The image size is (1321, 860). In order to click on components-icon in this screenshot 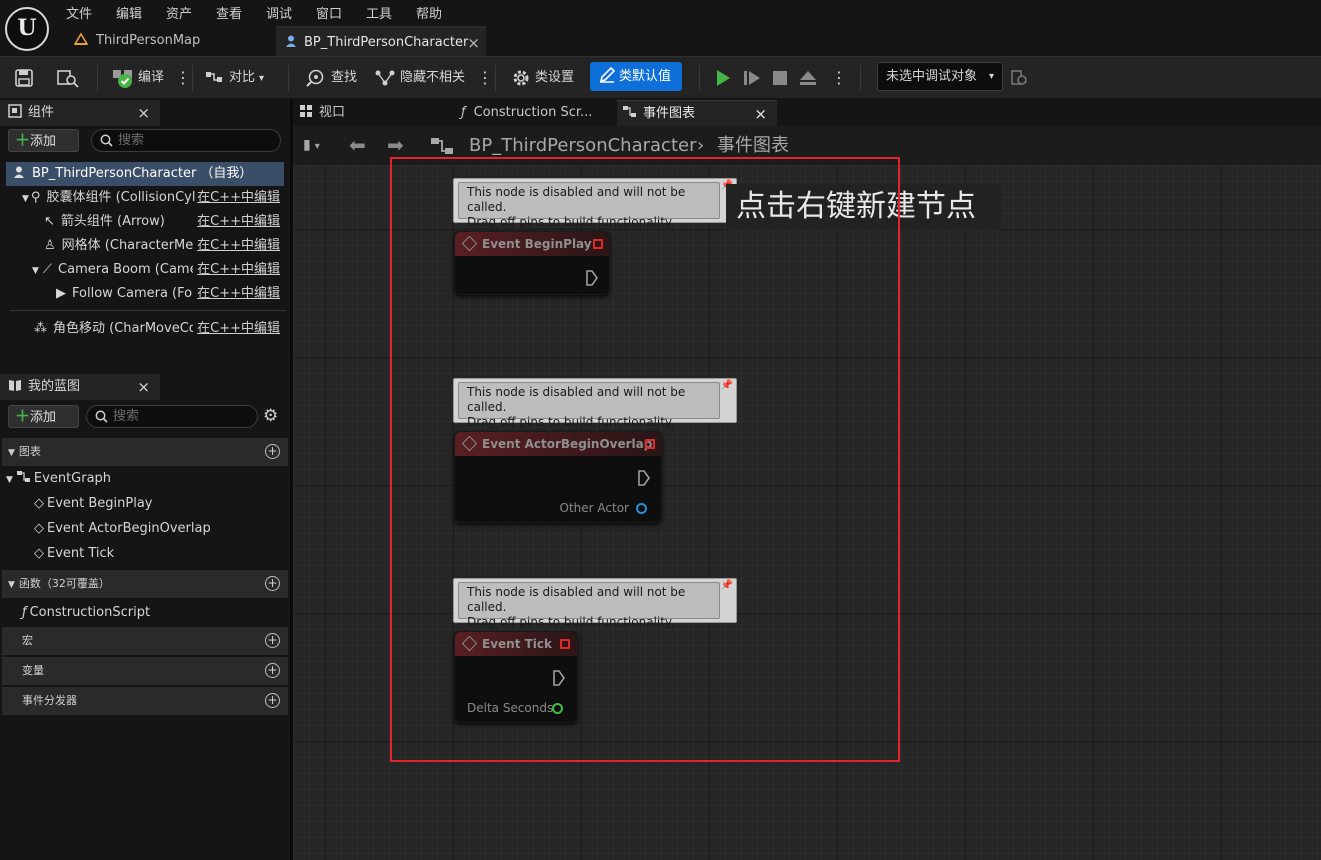, I will do `click(15, 111)`.